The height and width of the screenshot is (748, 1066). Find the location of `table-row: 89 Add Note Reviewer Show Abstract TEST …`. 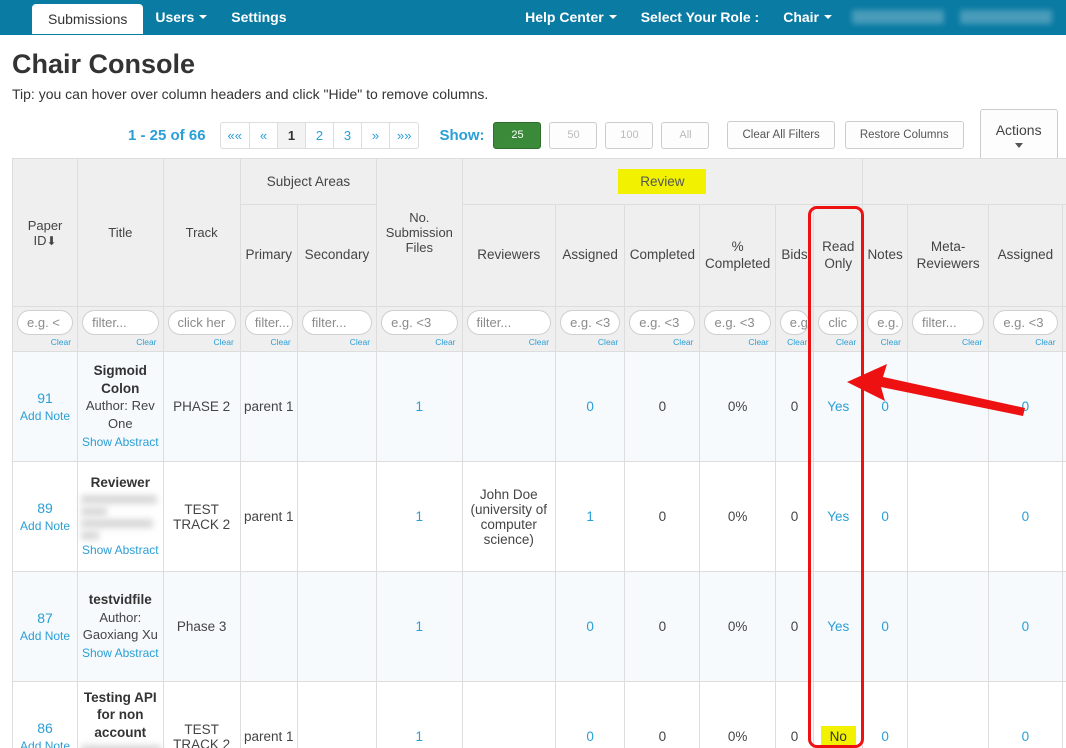

table-row: 89 Add Note Reviewer Show Abstract TEST … is located at coordinates (538, 516).